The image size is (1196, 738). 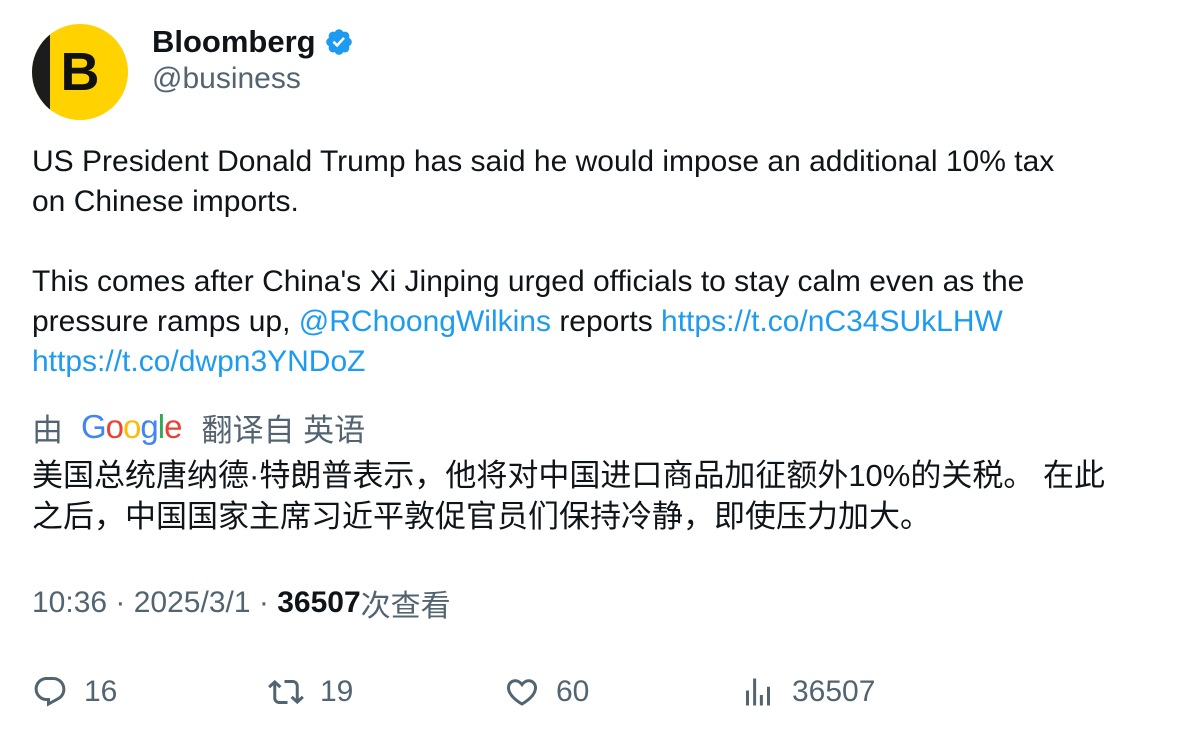 What do you see at coordinates (573, 691) in the screenshot?
I see `like-count: 60` at bounding box center [573, 691].